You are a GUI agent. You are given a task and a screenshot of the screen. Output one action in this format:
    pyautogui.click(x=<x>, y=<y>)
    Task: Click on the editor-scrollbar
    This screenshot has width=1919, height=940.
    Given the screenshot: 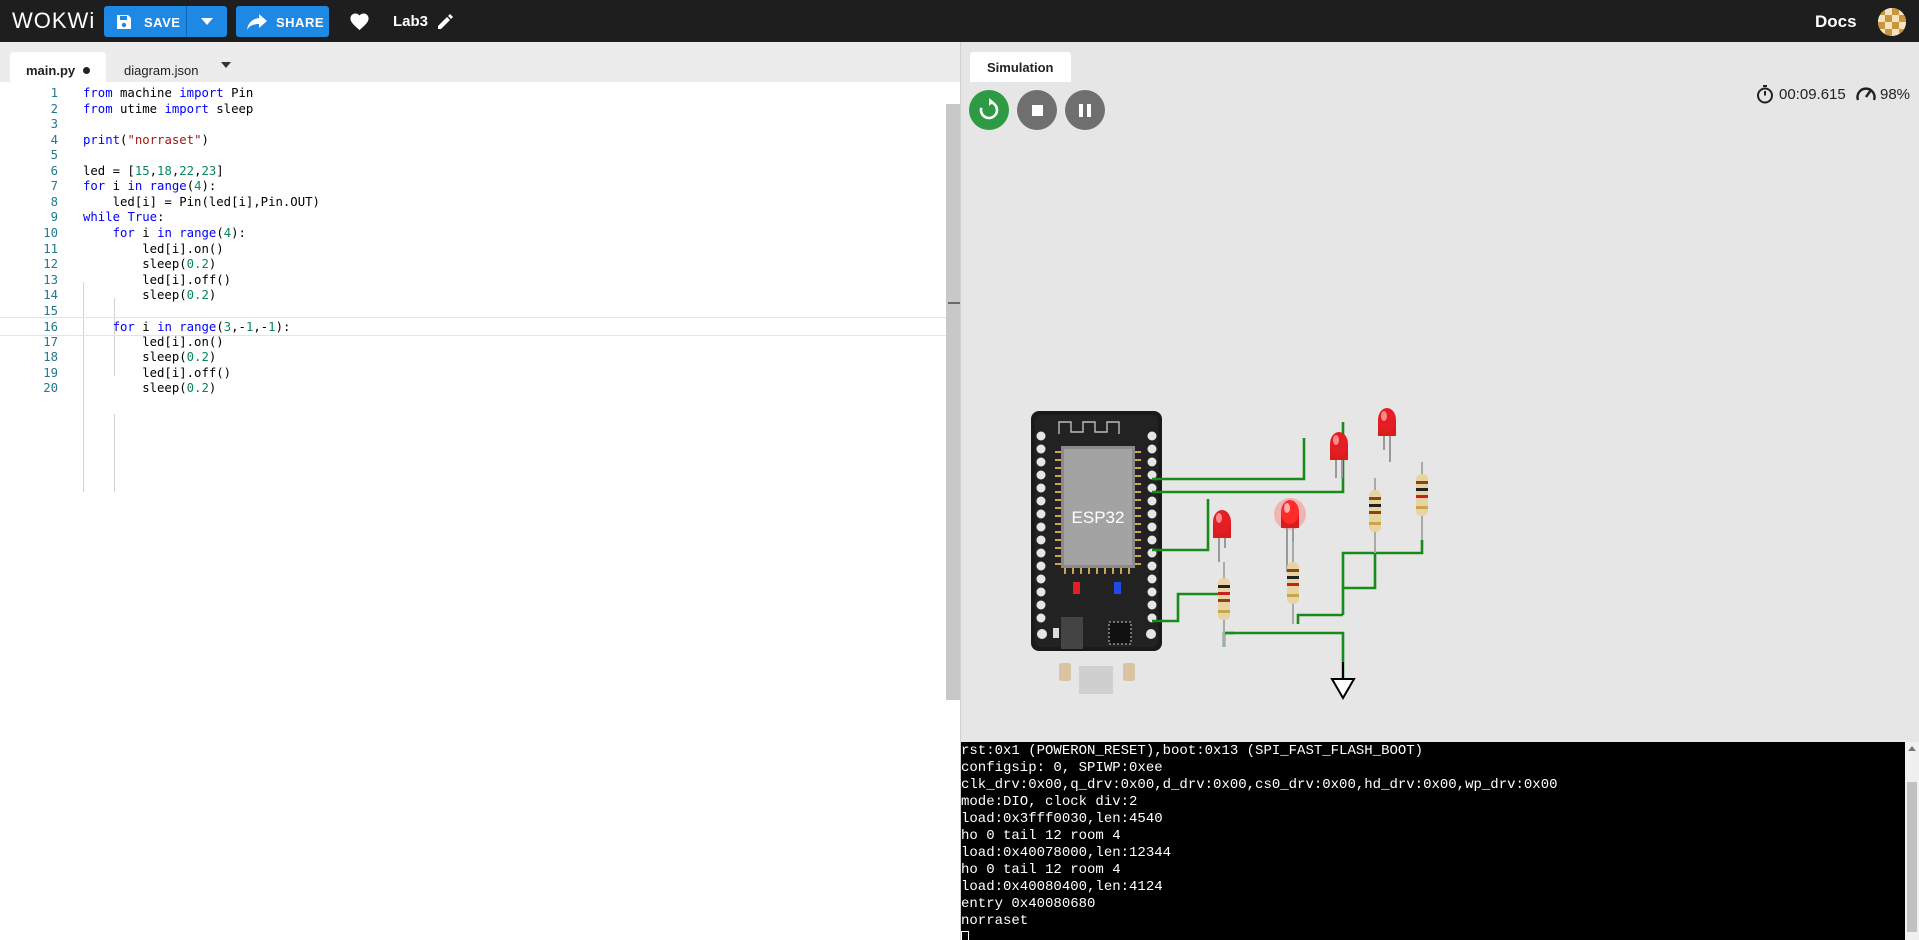 What is the action you would take?
    pyautogui.click(x=953, y=402)
    